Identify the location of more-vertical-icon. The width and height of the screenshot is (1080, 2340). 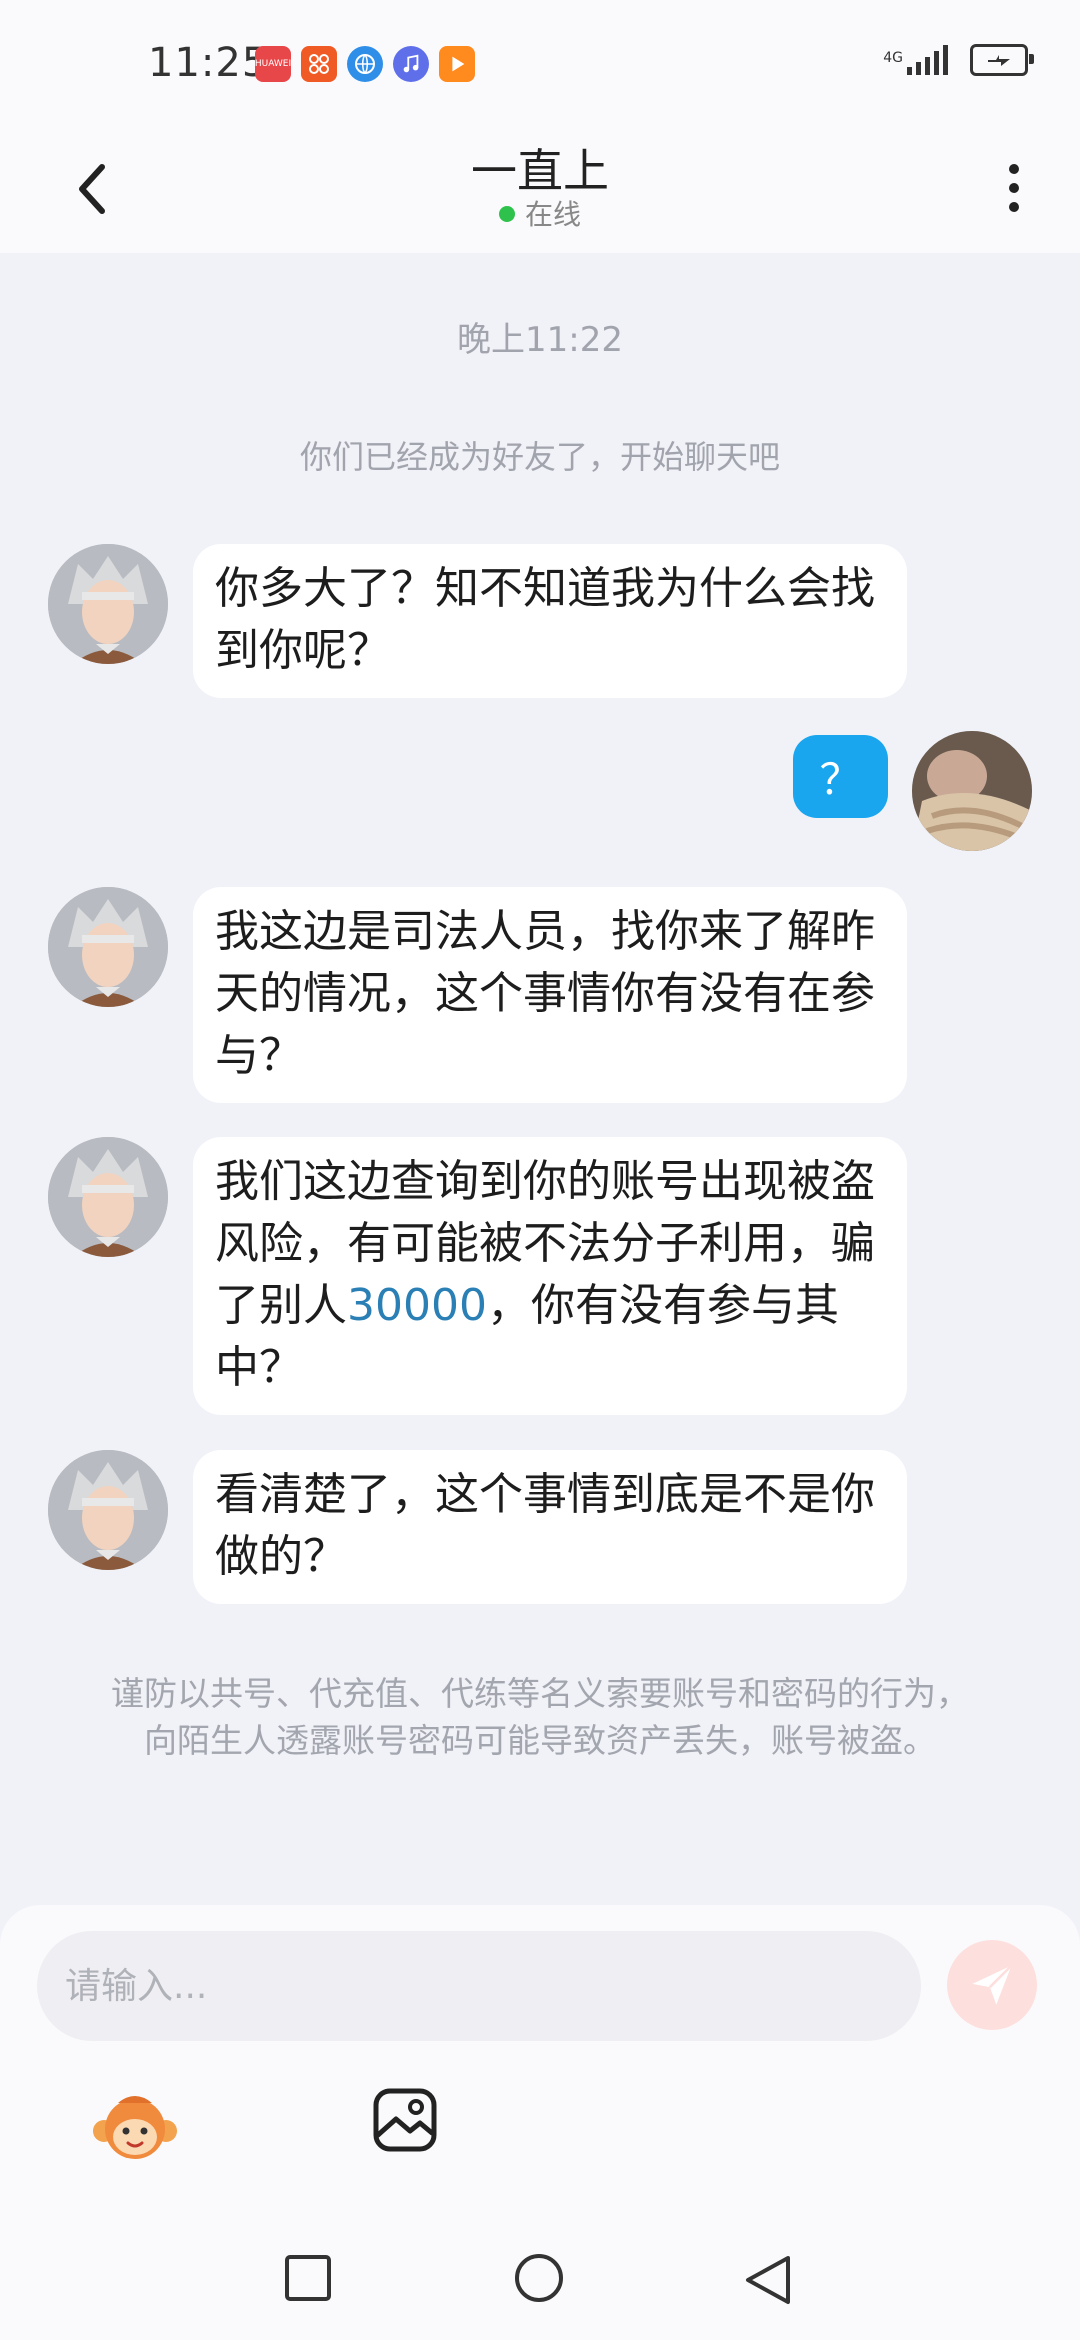
(1014, 188).